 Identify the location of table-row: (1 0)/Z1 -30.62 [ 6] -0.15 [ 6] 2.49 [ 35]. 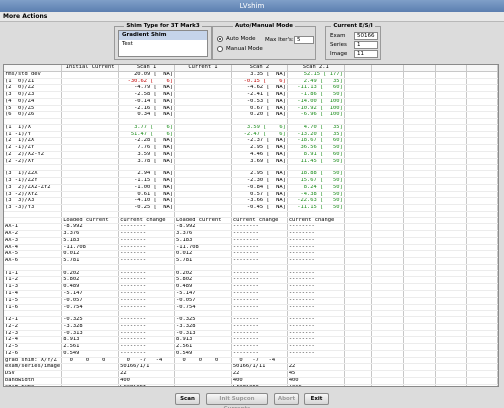
(251, 82).